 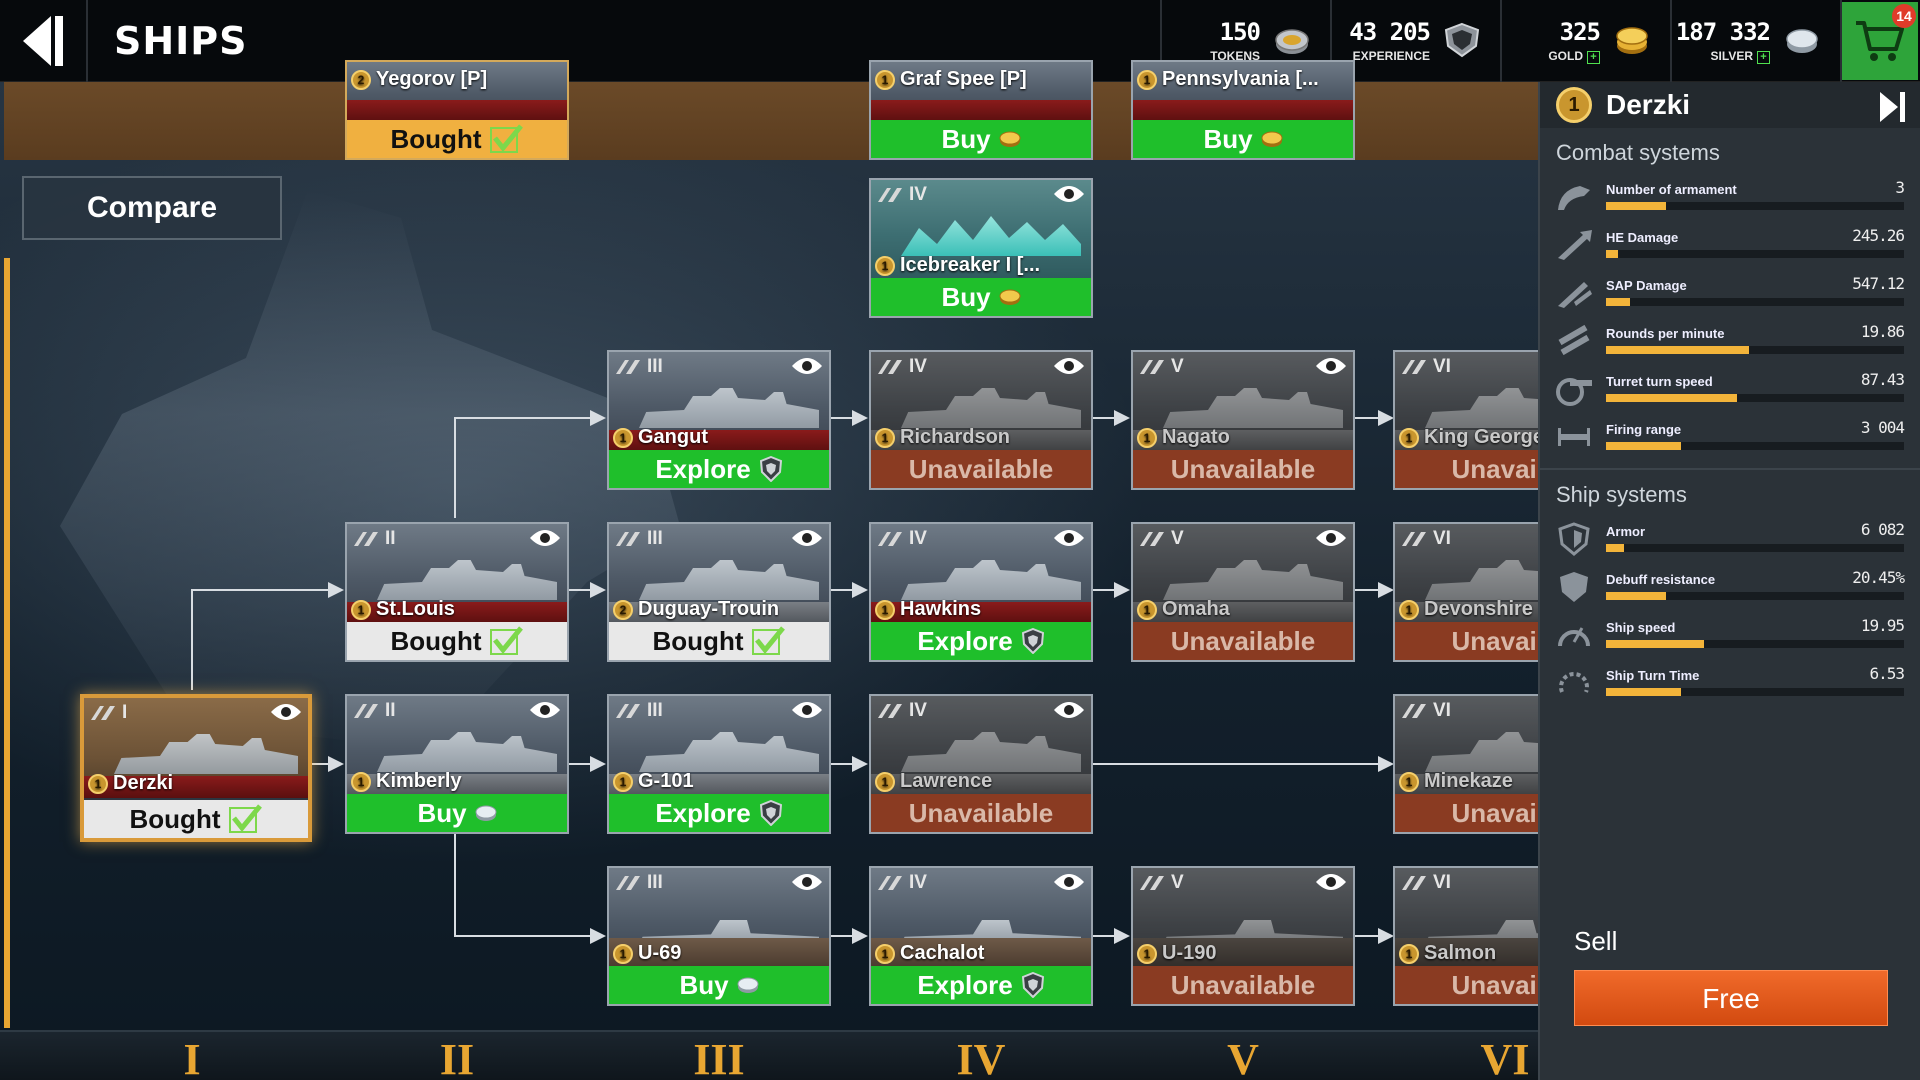 What do you see at coordinates (457, 592) in the screenshot?
I see `ship-card-stlouis: II 1 St.Louis Bought` at bounding box center [457, 592].